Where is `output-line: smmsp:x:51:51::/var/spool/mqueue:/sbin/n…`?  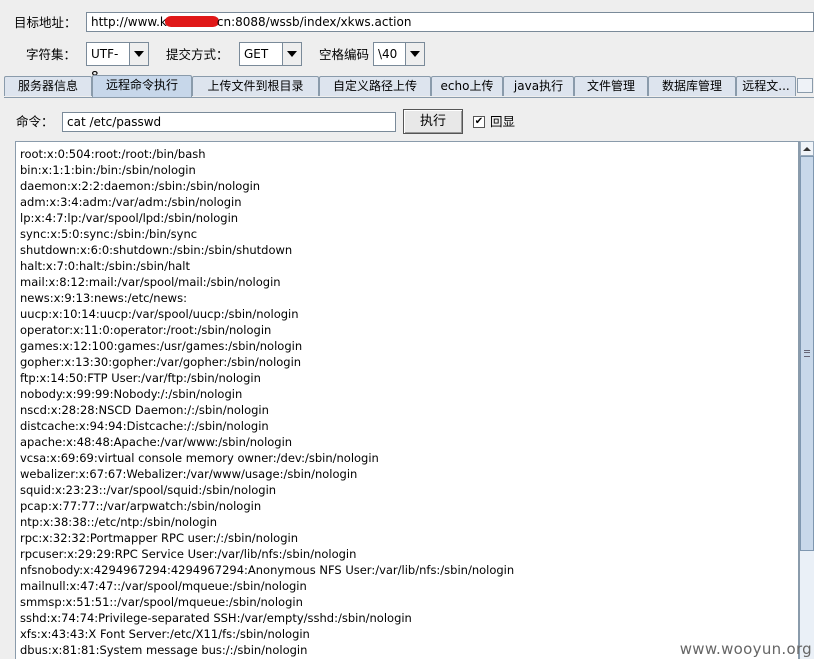
output-line: smmsp:x:51:51::/var/spool/mqueue:/sbin/n… is located at coordinates (161, 602).